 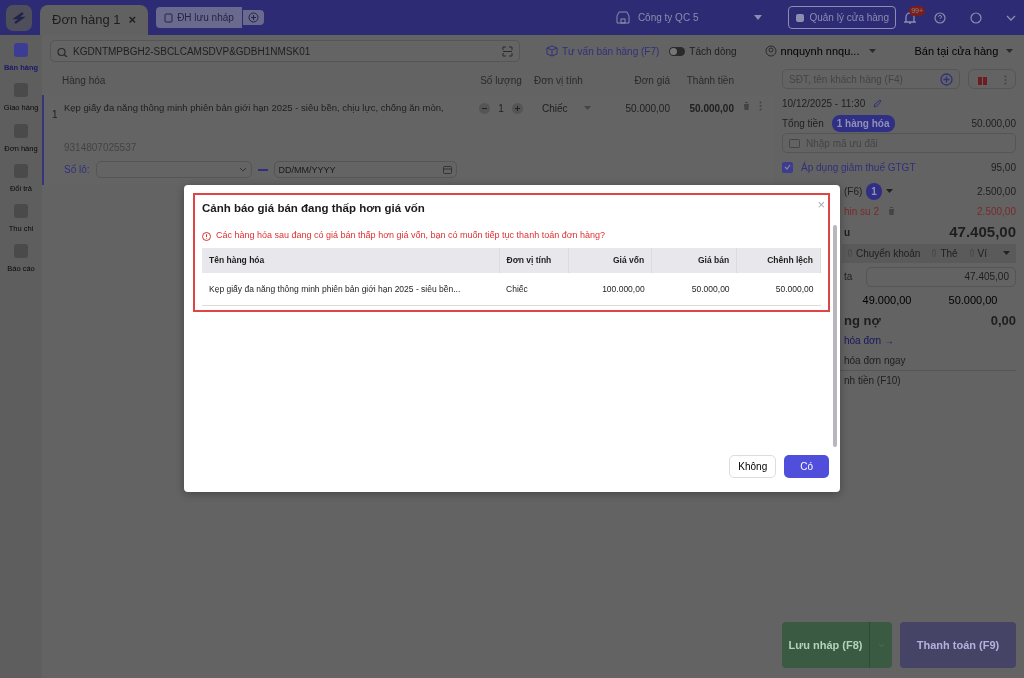 What do you see at coordinates (964, 51) in the screenshot?
I see `channel-select: Bán tại cửa hàng` at bounding box center [964, 51].